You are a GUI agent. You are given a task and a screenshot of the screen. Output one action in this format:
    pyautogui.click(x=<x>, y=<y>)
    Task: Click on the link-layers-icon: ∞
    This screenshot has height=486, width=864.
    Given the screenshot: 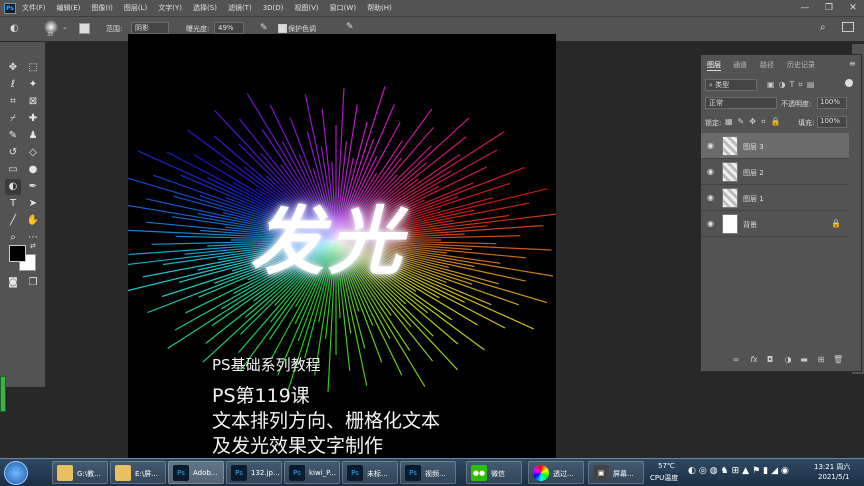 What is the action you would take?
    pyautogui.click(x=736, y=360)
    